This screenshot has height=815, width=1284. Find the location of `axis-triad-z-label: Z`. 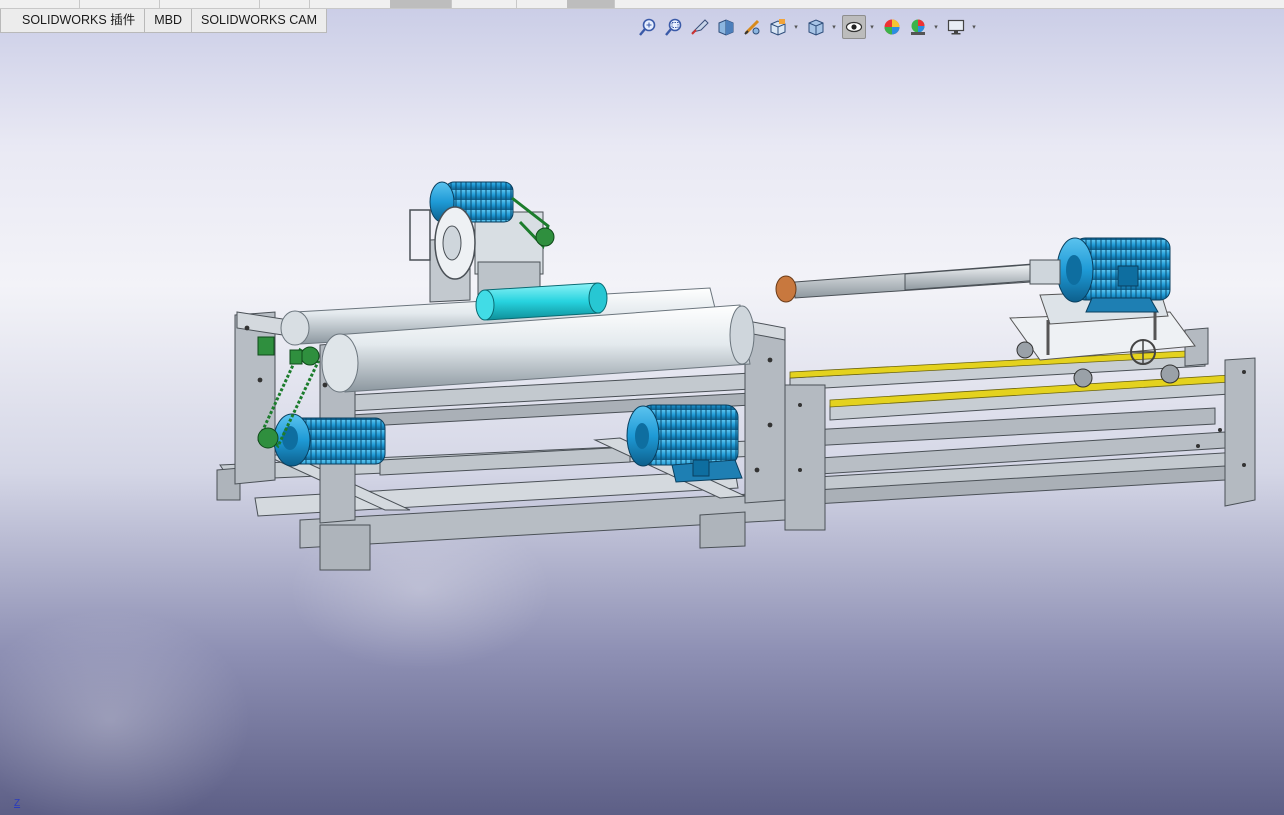

axis-triad-z-label: Z is located at coordinates (17, 803).